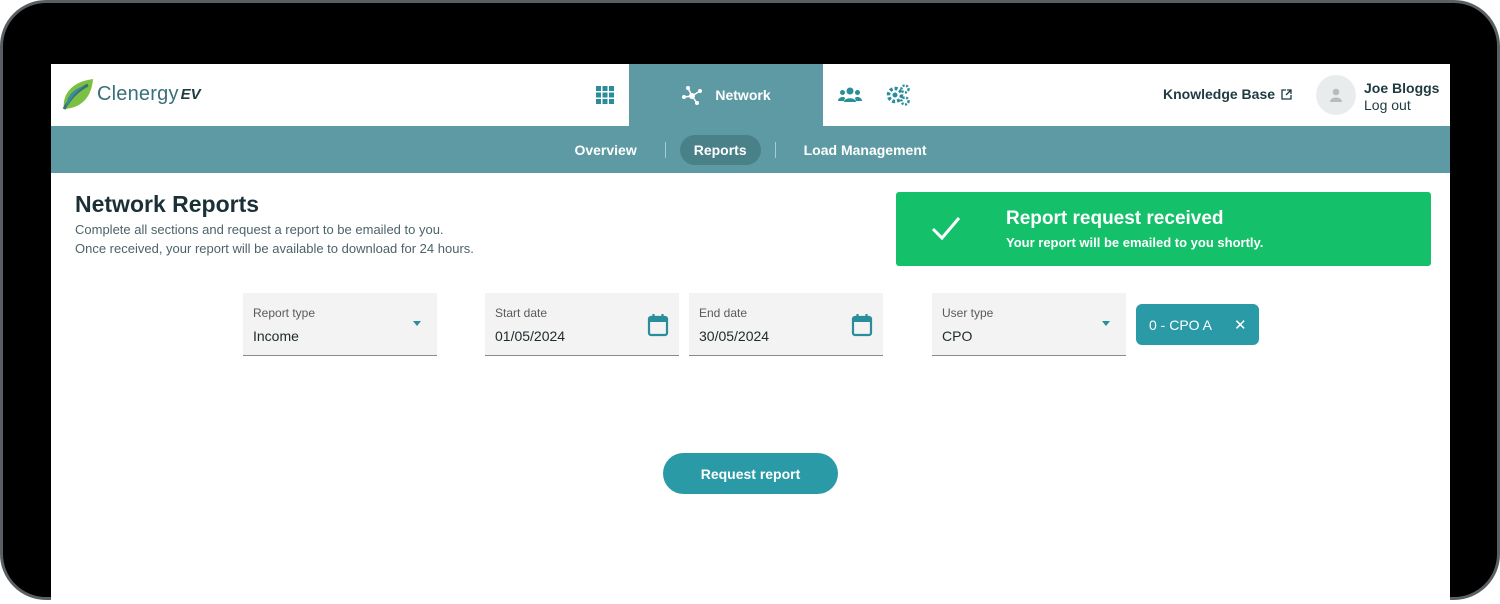 Image resolution: width=1500 pixels, height=604 pixels. What do you see at coordinates (582, 324) in the screenshot?
I see `start-date-field: Start date 01/05/2024` at bounding box center [582, 324].